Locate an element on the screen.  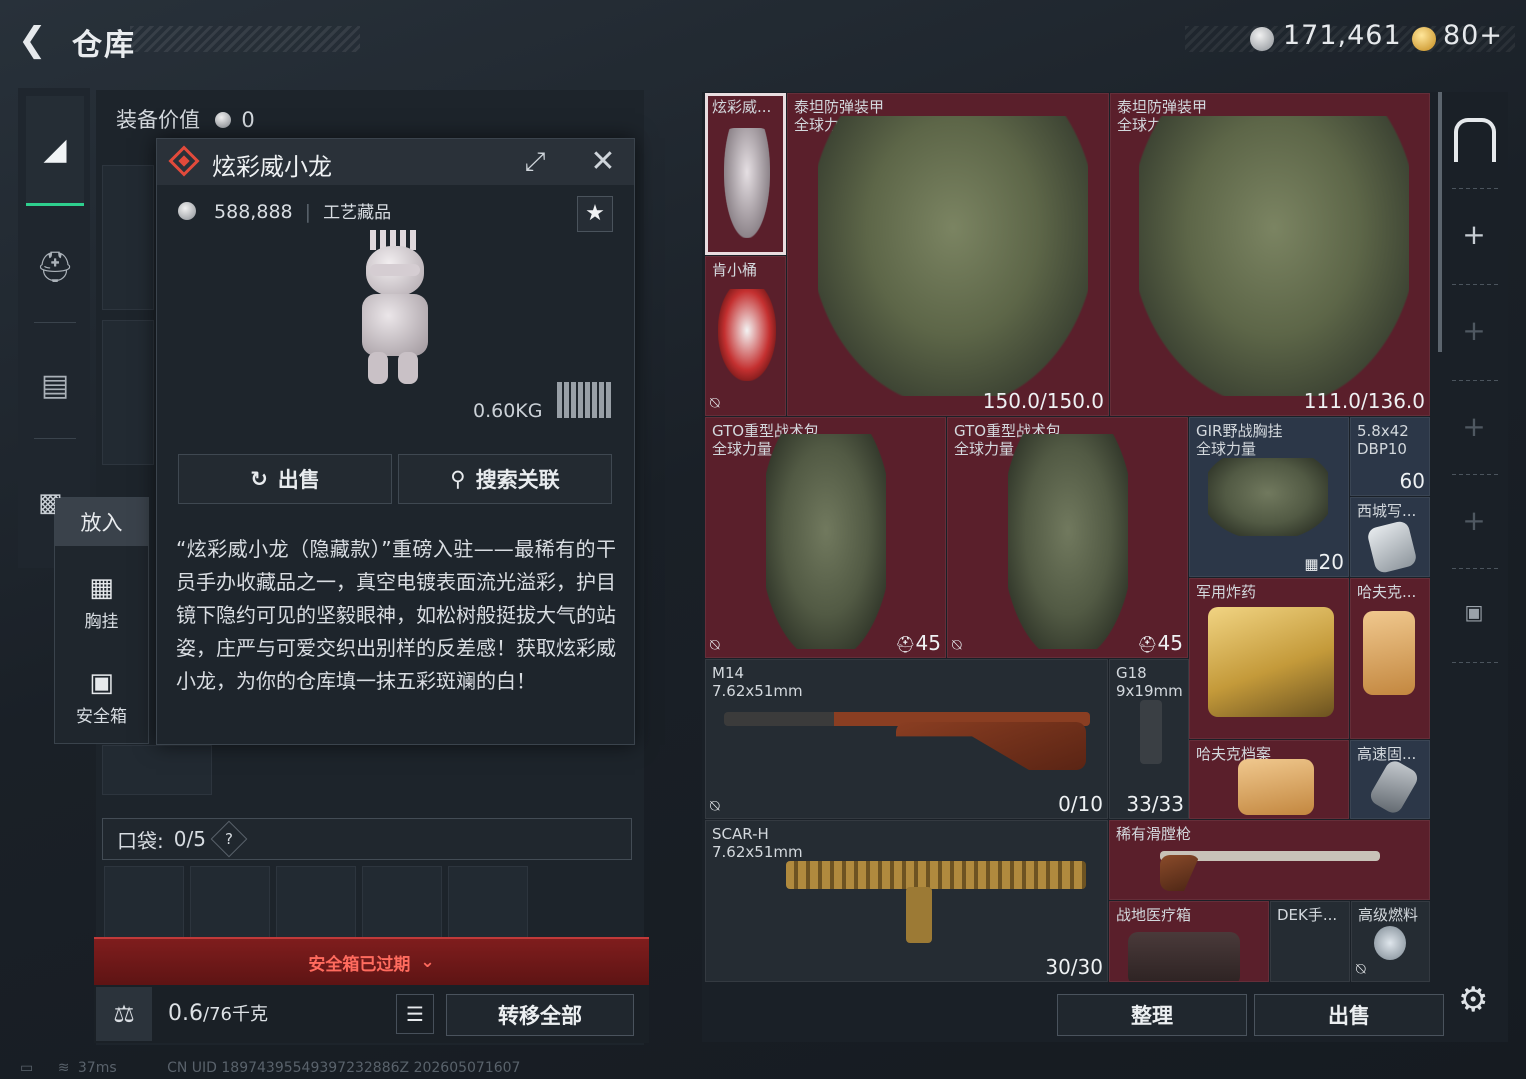
transfer-all-button: 转移全部 is located at coordinates (540, 1015).